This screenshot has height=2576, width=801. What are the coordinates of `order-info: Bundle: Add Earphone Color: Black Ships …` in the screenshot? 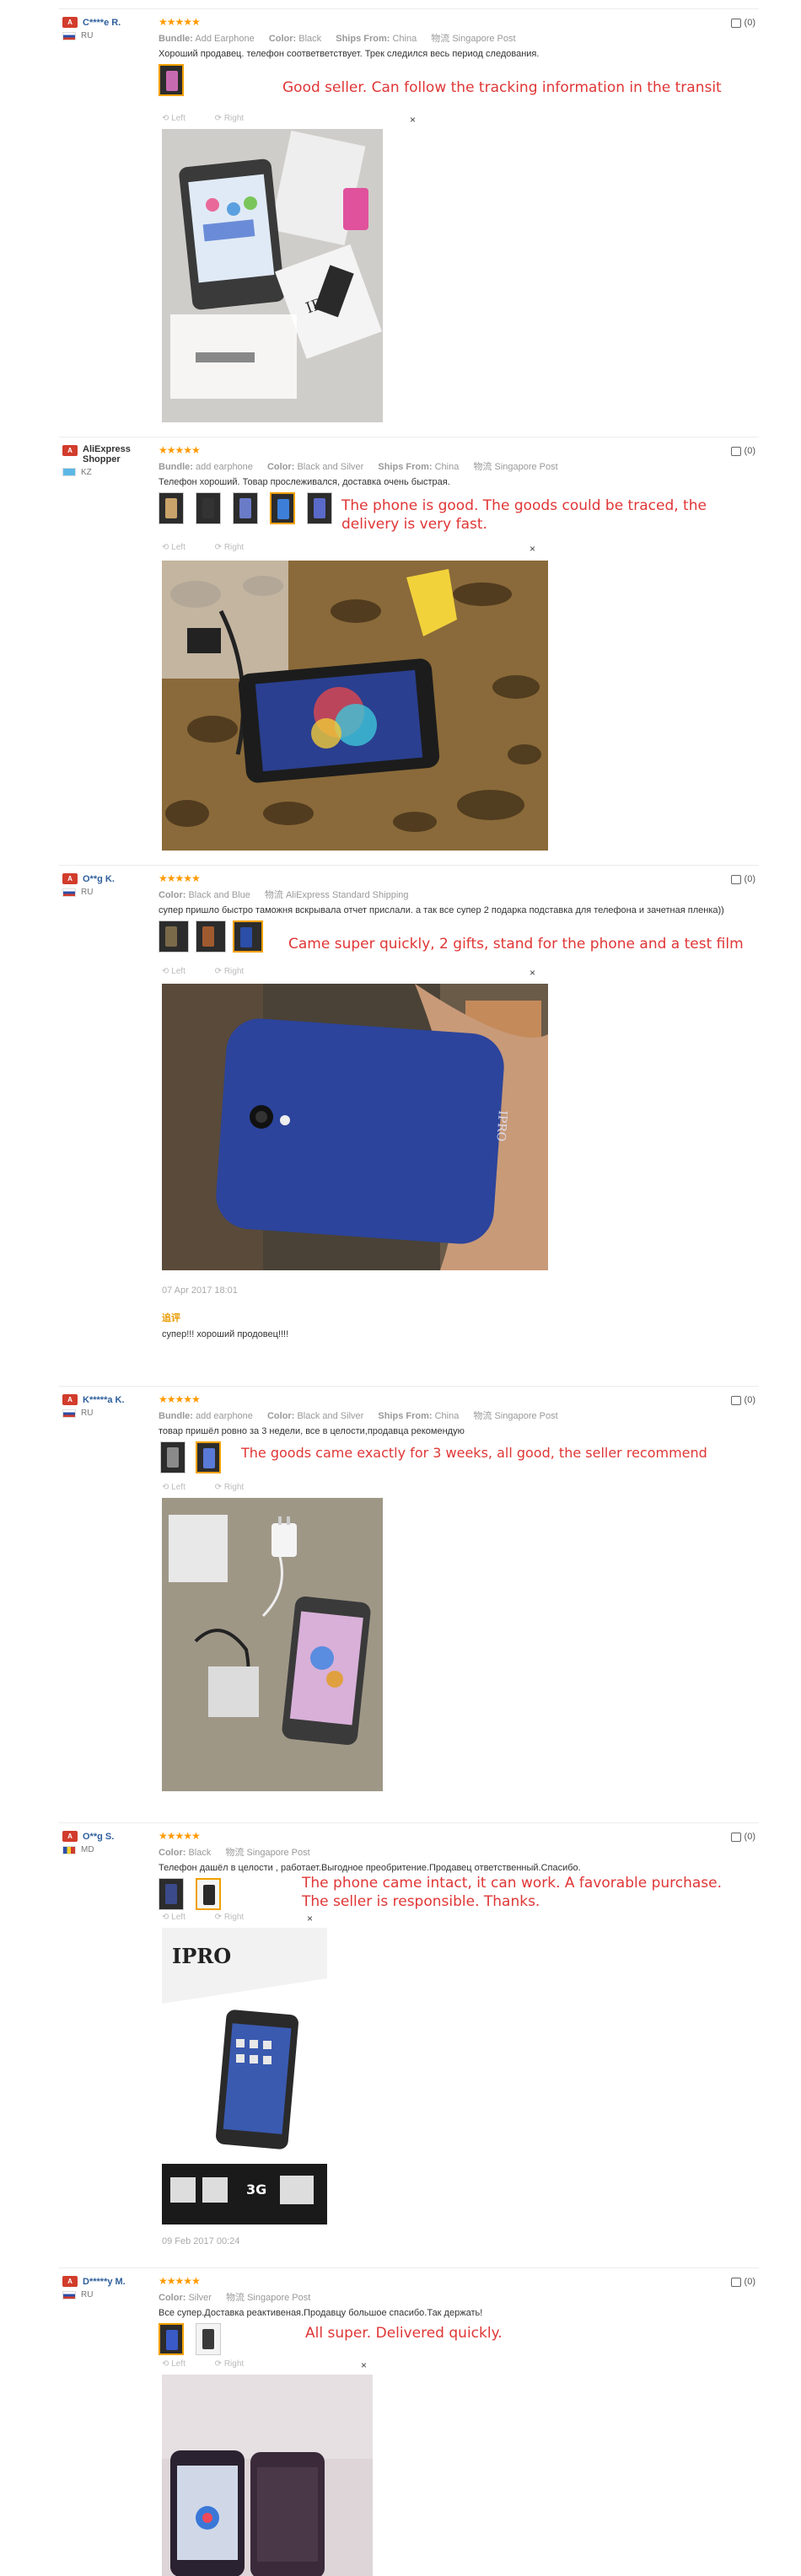 It's located at (454, 38).